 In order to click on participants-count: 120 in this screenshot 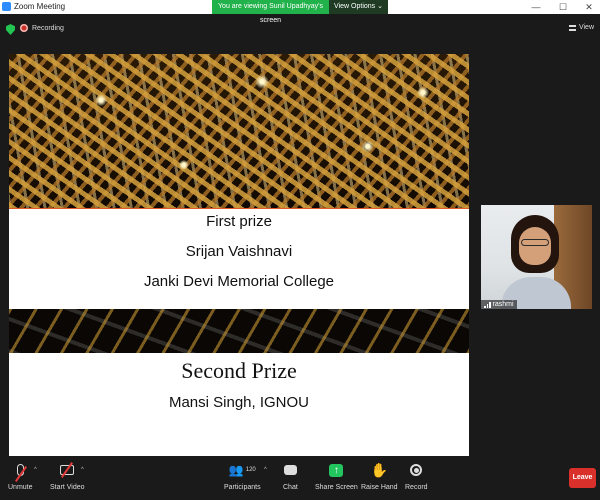, I will do `click(250, 470)`.